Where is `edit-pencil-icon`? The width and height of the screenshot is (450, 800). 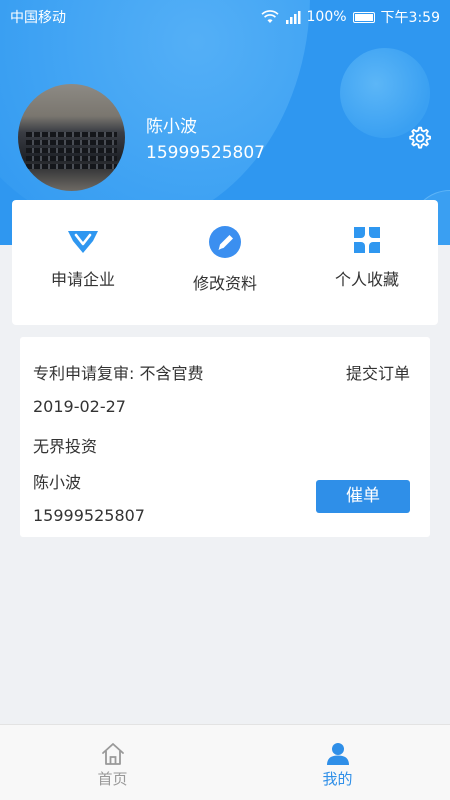 edit-pencil-icon is located at coordinates (225, 242).